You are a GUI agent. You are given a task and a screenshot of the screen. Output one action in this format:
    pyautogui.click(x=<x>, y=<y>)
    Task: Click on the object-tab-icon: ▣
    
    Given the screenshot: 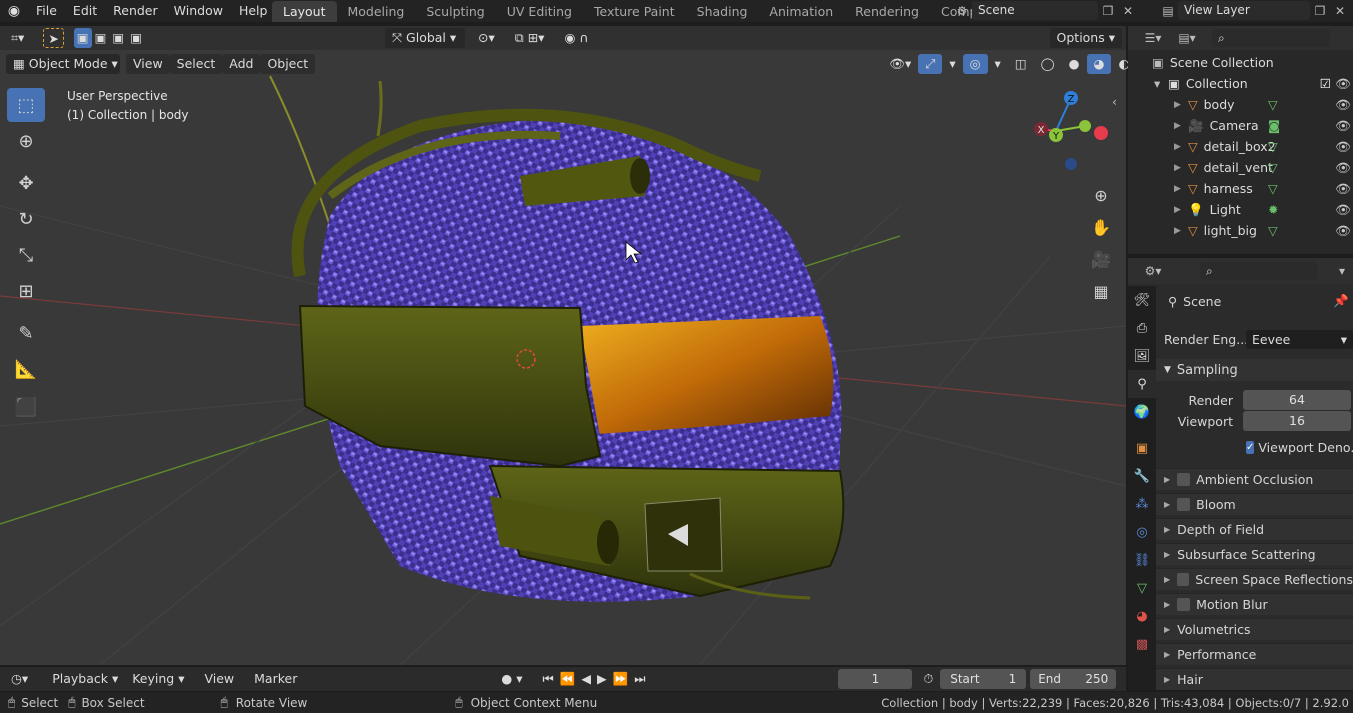 What is the action you would take?
    pyautogui.click(x=1142, y=448)
    